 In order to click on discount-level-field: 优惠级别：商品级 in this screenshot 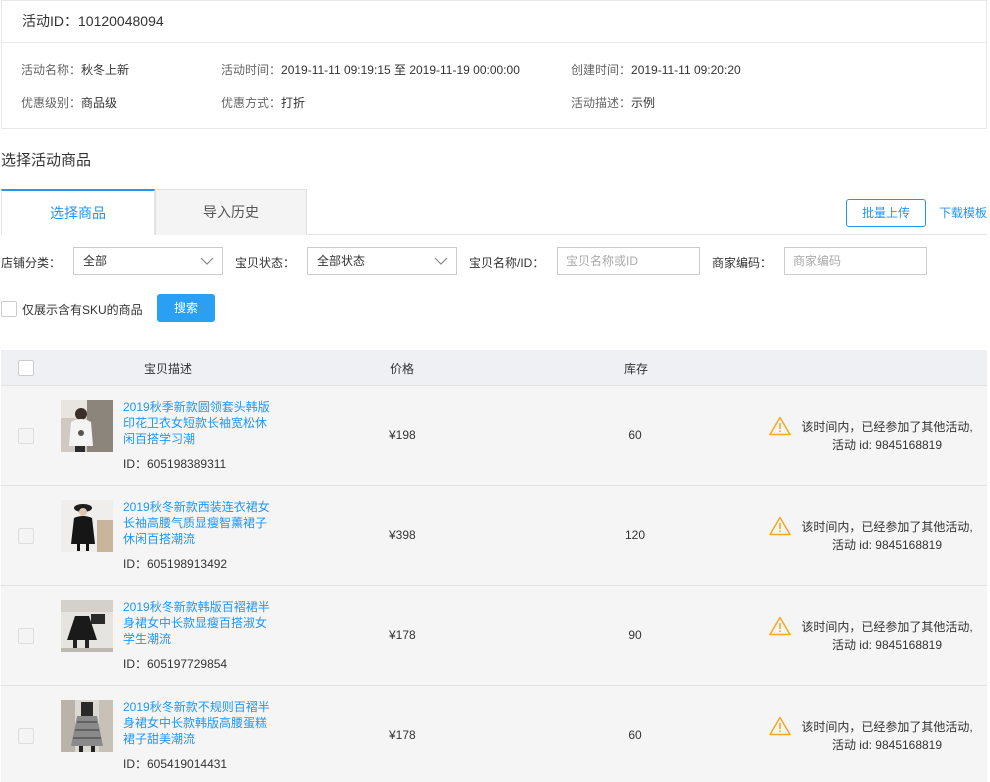, I will do `click(69, 102)`.